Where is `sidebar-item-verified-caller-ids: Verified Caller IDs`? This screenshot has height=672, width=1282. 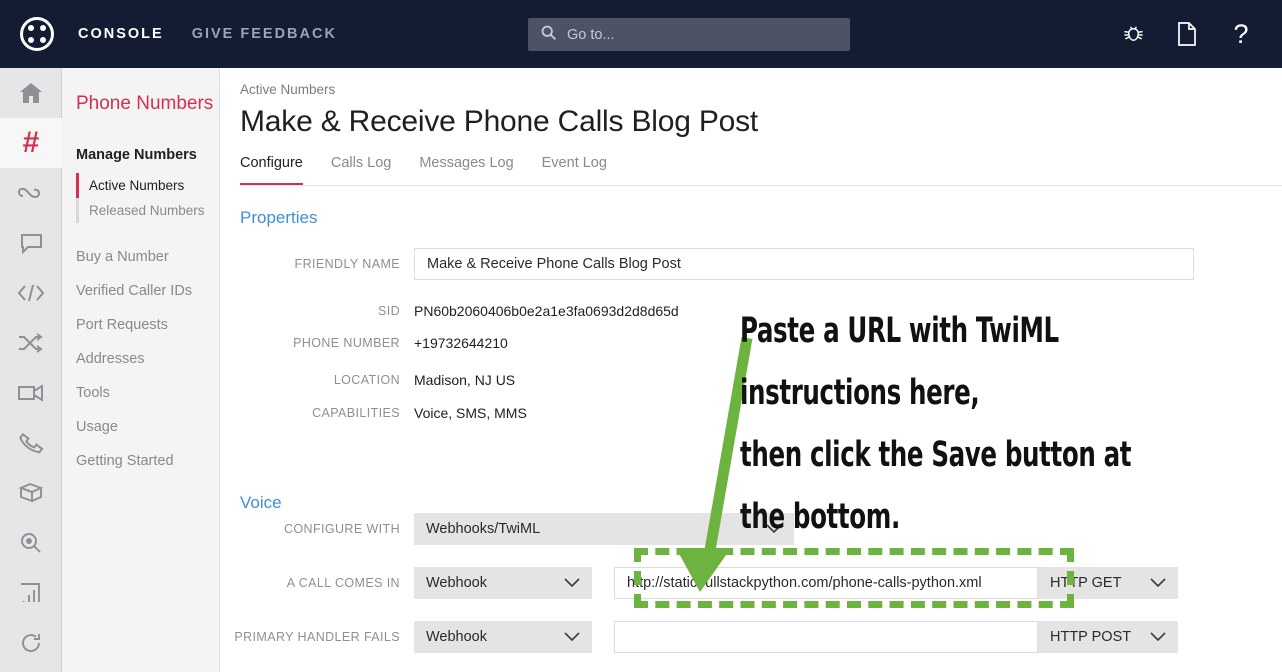
sidebar-item-verified-caller-ids: Verified Caller IDs is located at coordinates (140, 291).